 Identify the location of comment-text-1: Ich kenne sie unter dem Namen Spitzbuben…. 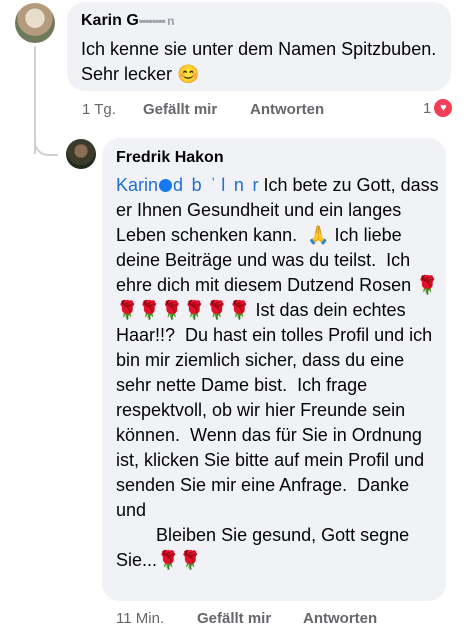
(261, 61).